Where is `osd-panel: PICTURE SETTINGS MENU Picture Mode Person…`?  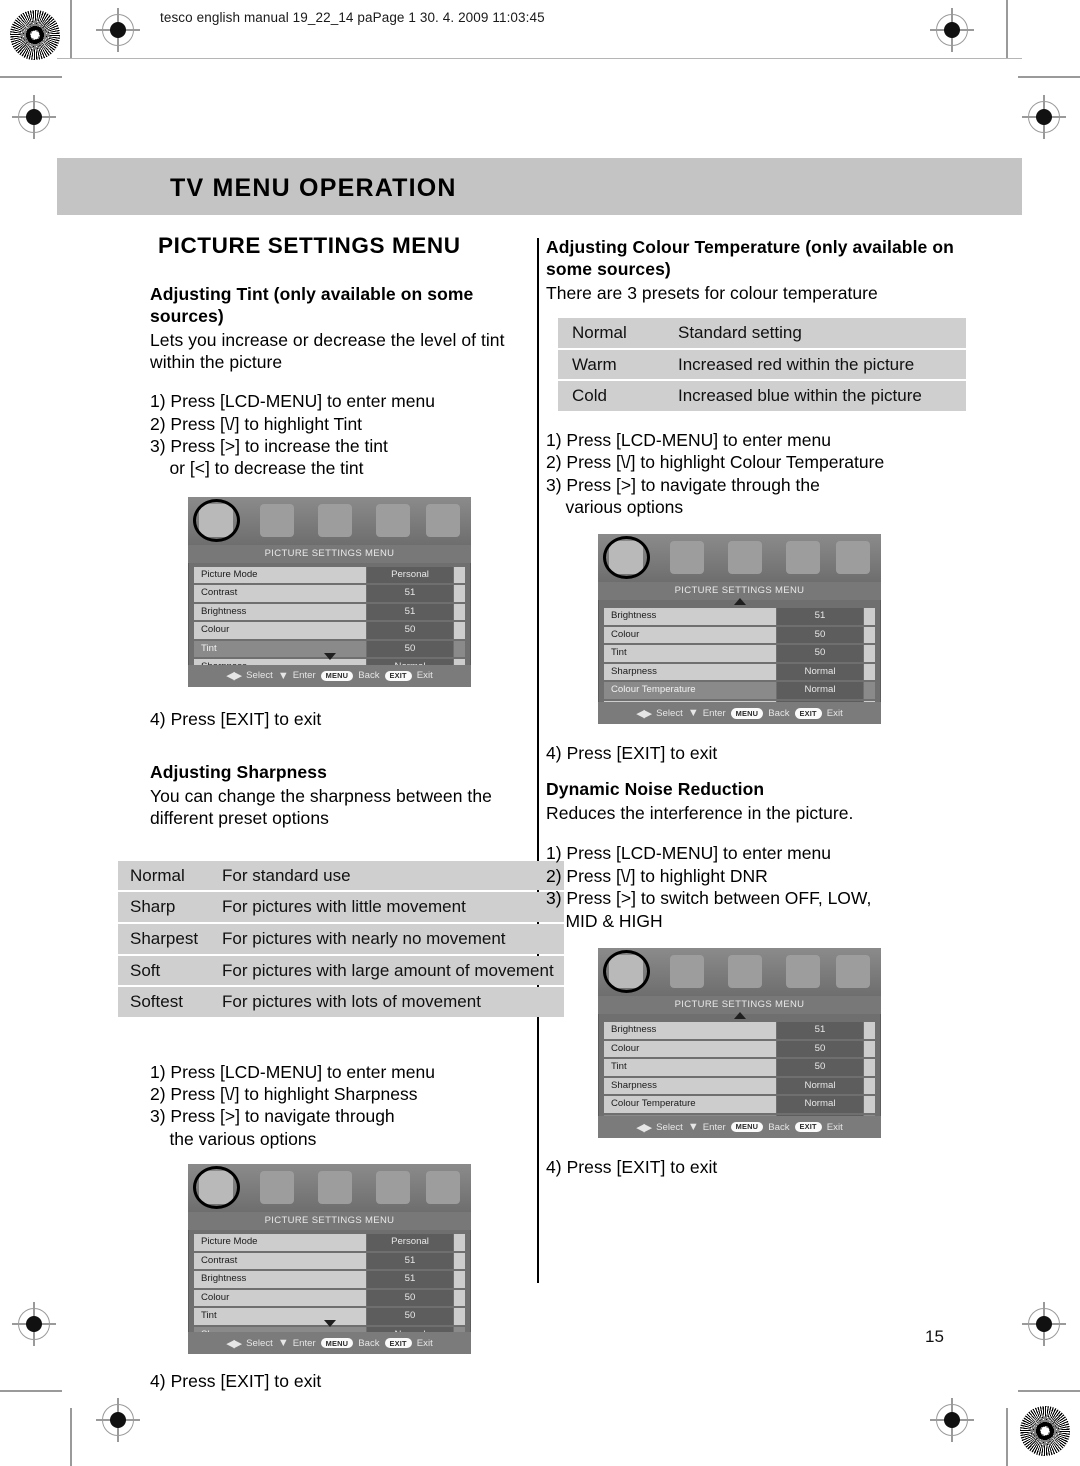 osd-panel: PICTURE SETTINGS MENU Picture Mode Person… is located at coordinates (329, 1259).